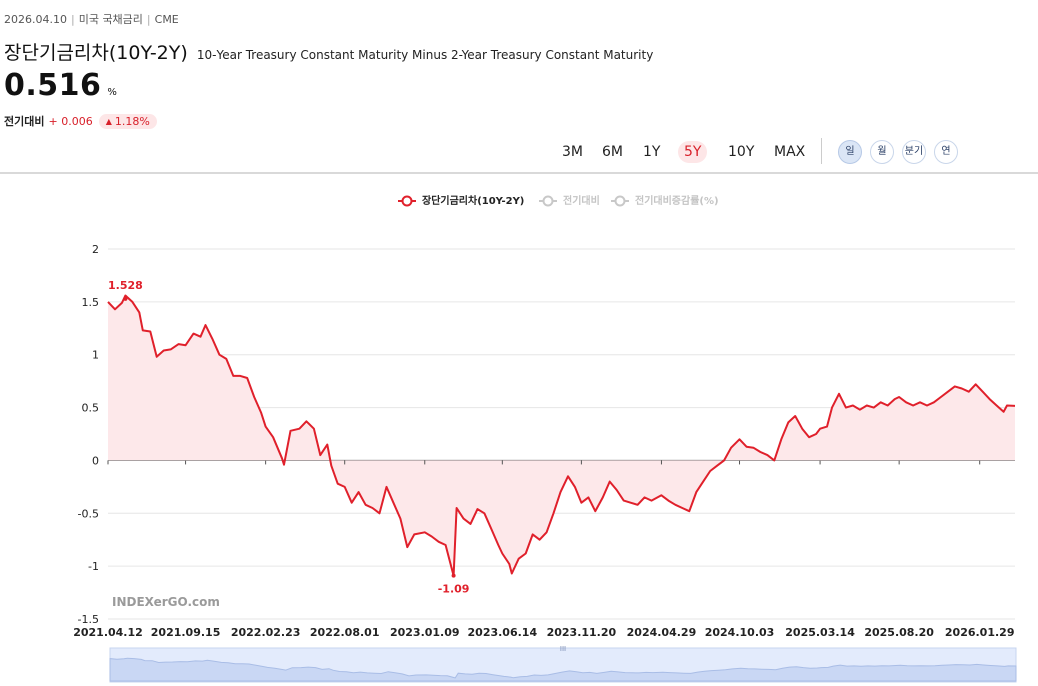 Image resolution: width=1038 pixels, height=686 pixels. I want to click on legend-label-spread: 장단기금리차(10Y-2Y), so click(473, 200).